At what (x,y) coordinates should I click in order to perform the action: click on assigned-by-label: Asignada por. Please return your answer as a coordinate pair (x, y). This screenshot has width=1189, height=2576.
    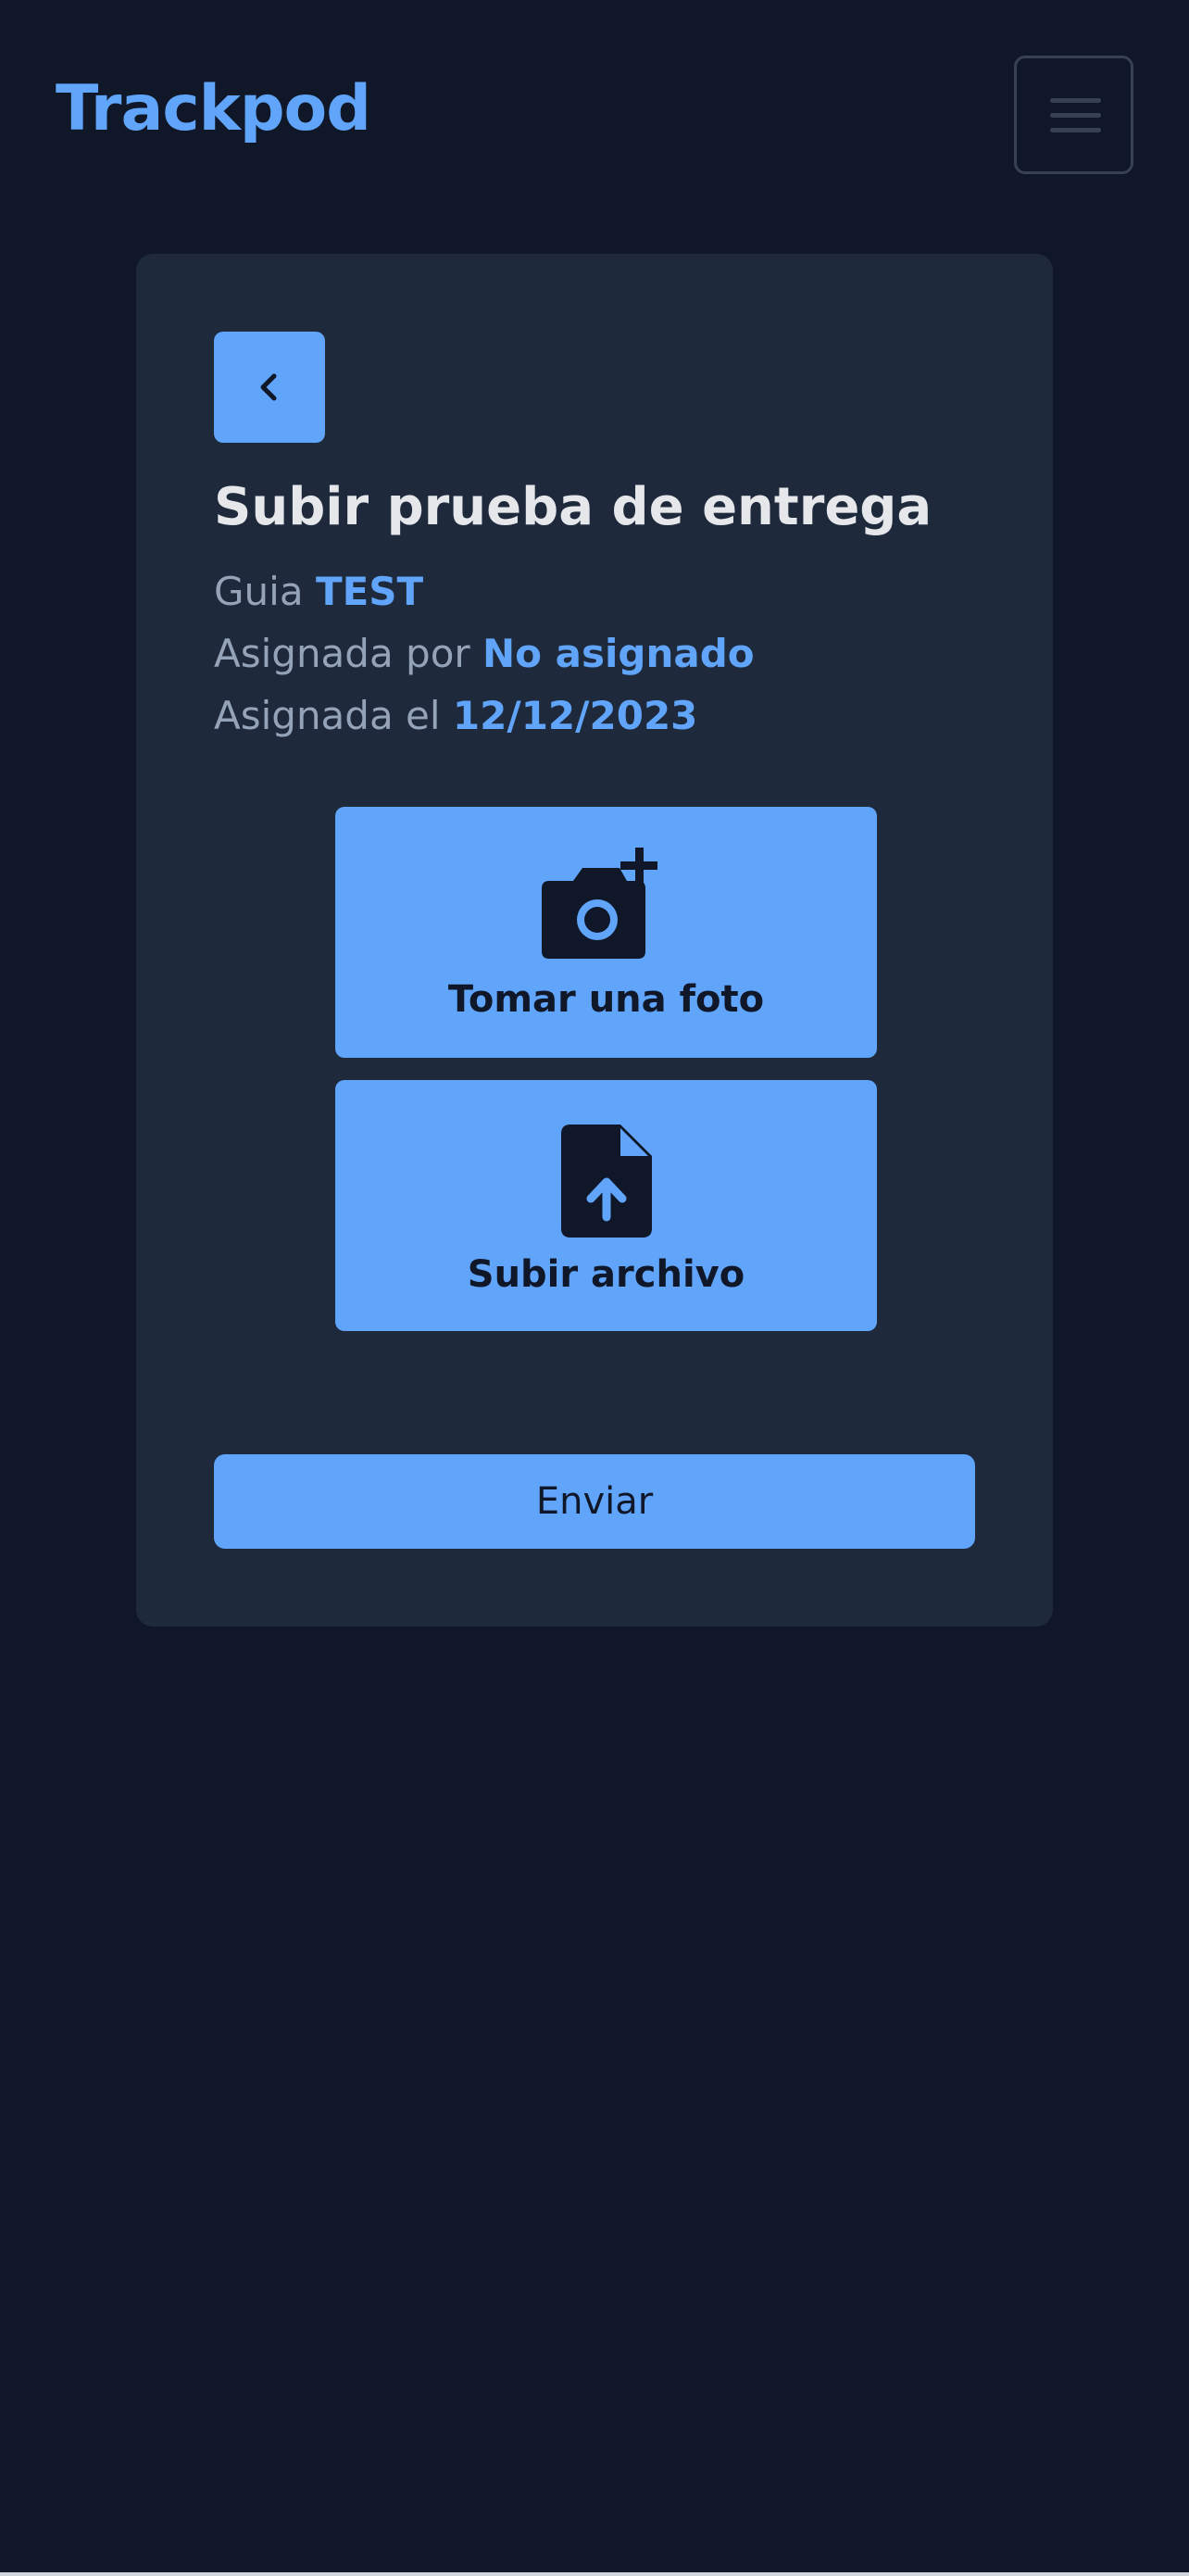
    Looking at the image, I should click on (342, 653).